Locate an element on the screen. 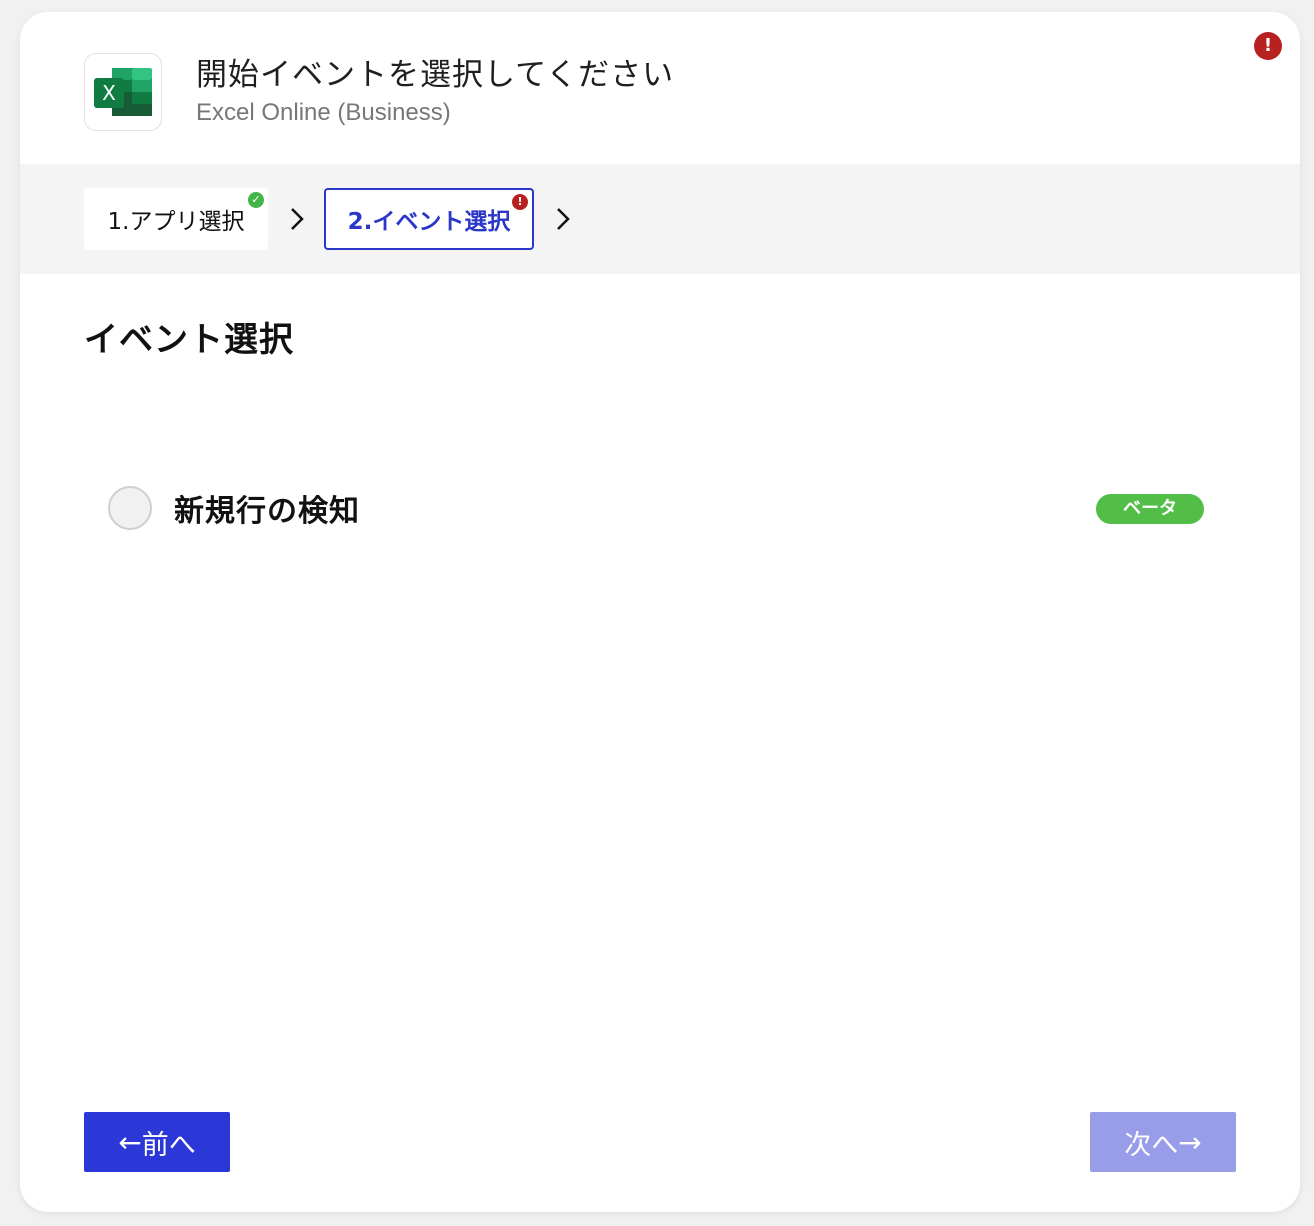 The width and height of the screenshot is (1314, 1226). event-option-new-row: 新規行の検知 ベータ is located at coordinates (656, 508).